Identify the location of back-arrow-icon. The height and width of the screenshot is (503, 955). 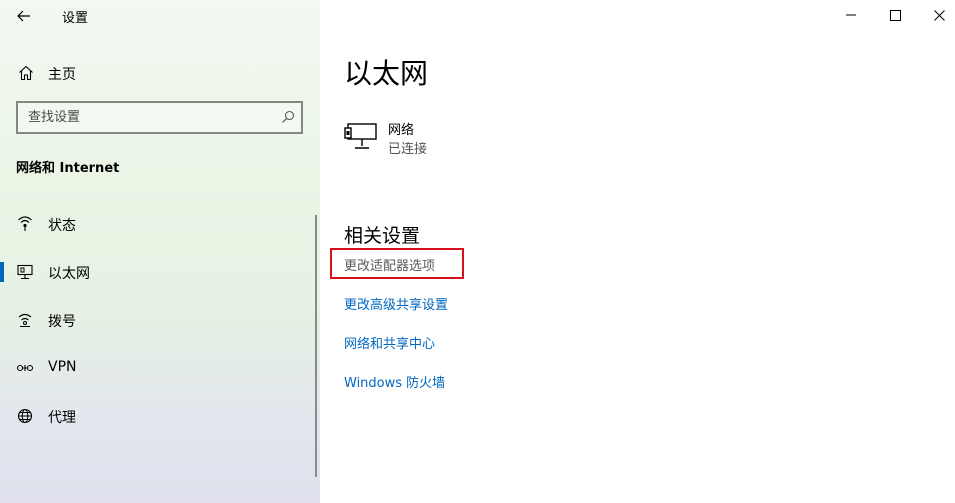
(23, 16).